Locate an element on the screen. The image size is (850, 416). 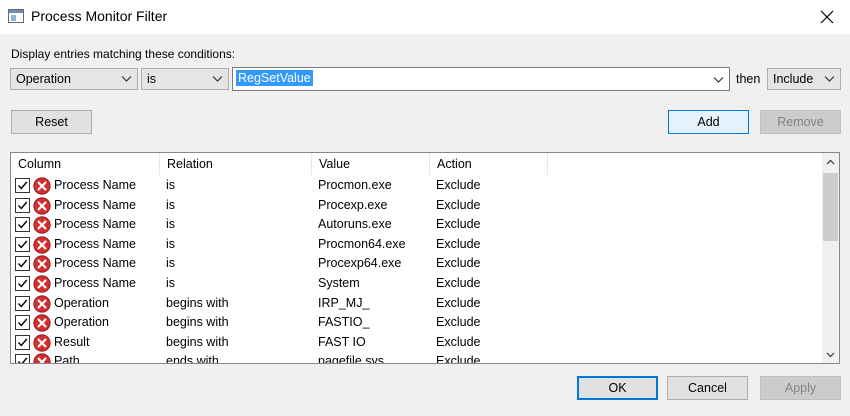
relation-dropdown-value: is is located at coordinates (152, 79).